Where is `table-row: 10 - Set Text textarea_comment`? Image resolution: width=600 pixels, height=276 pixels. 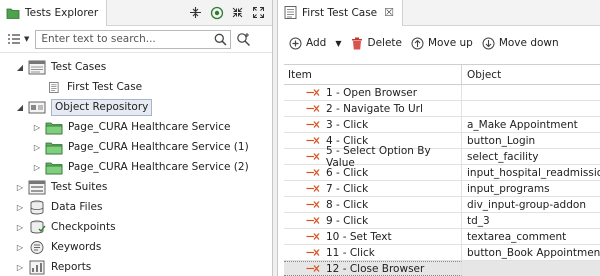
table-row: 10 - Set Text textarea_comment is located at coordinates (442, 237).